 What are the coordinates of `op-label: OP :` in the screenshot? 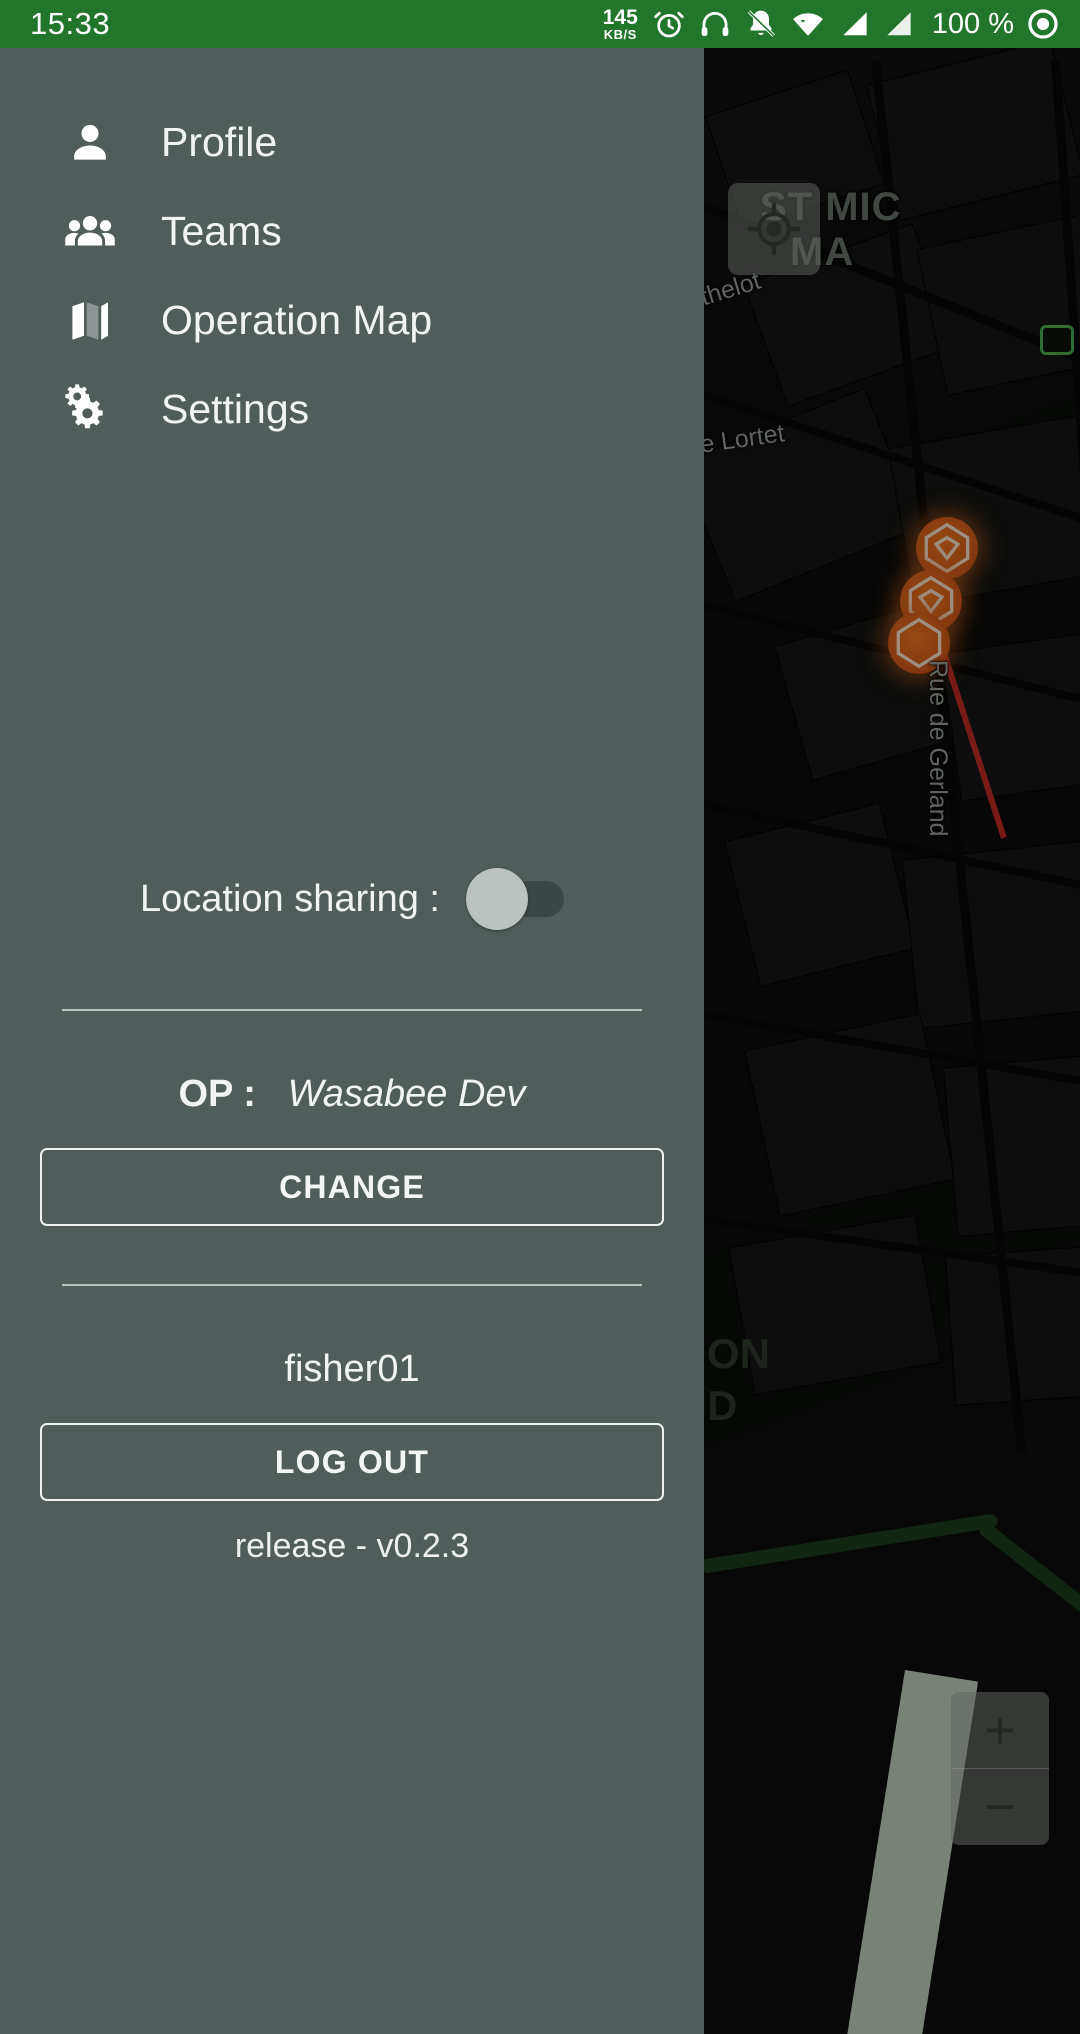 It's located at (217, 1094).